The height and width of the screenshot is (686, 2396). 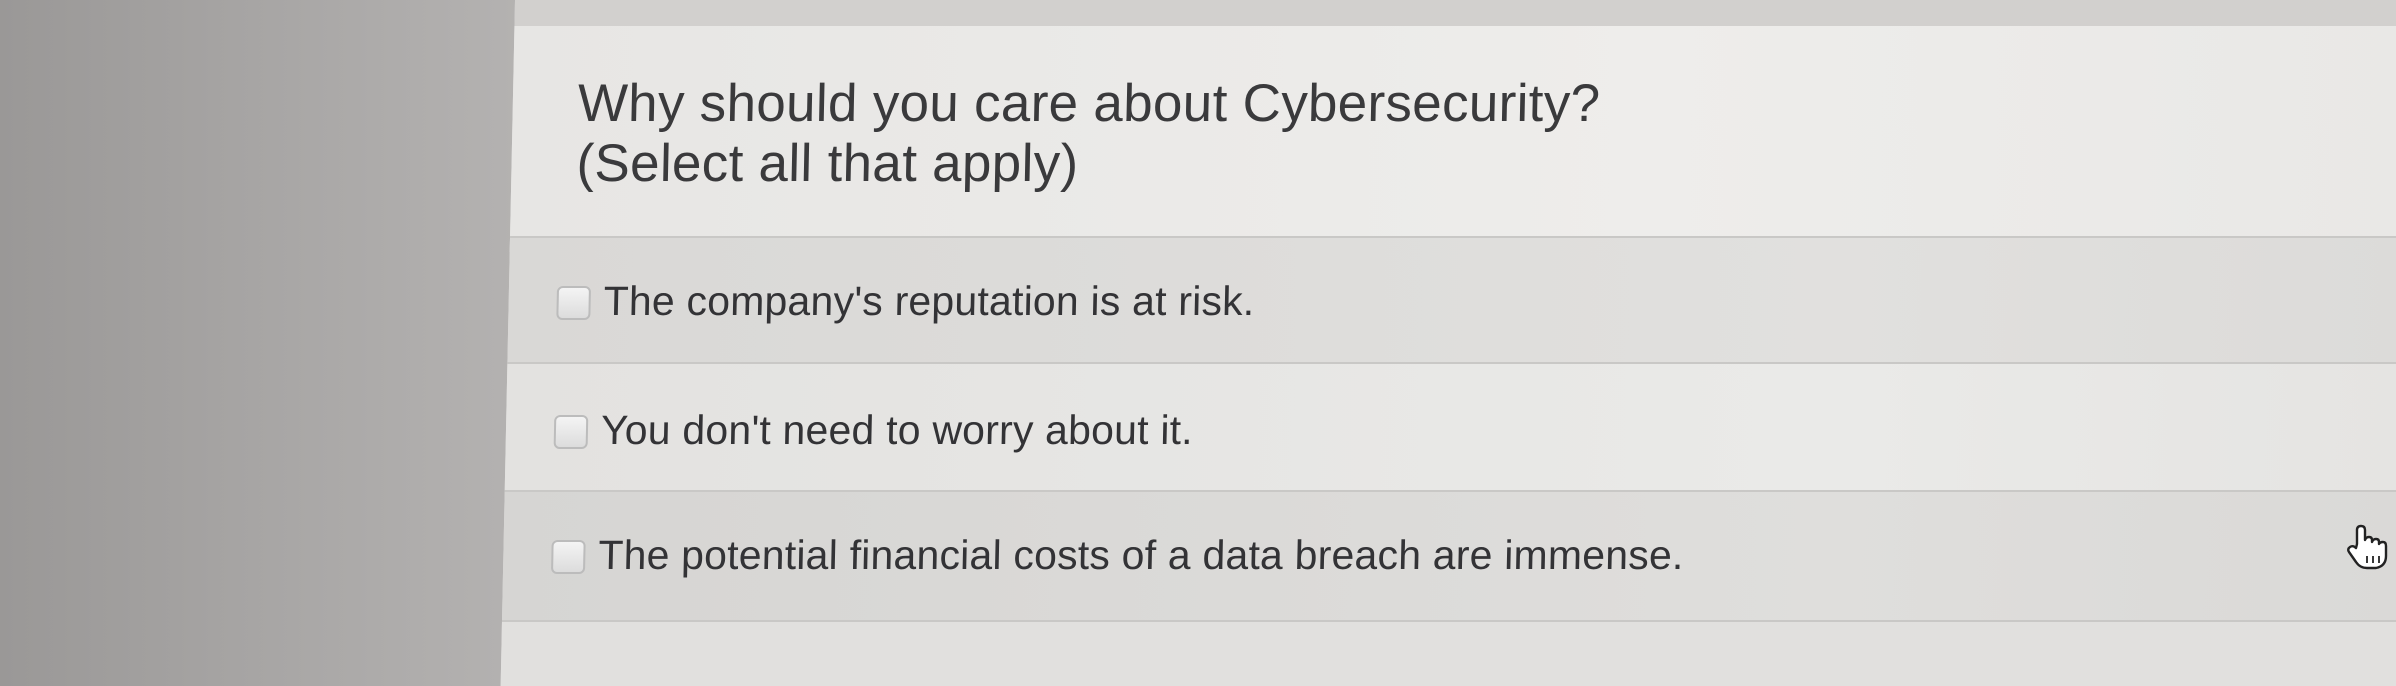 I want to click on panel-bottom-area, so click(x=1448, y=653).